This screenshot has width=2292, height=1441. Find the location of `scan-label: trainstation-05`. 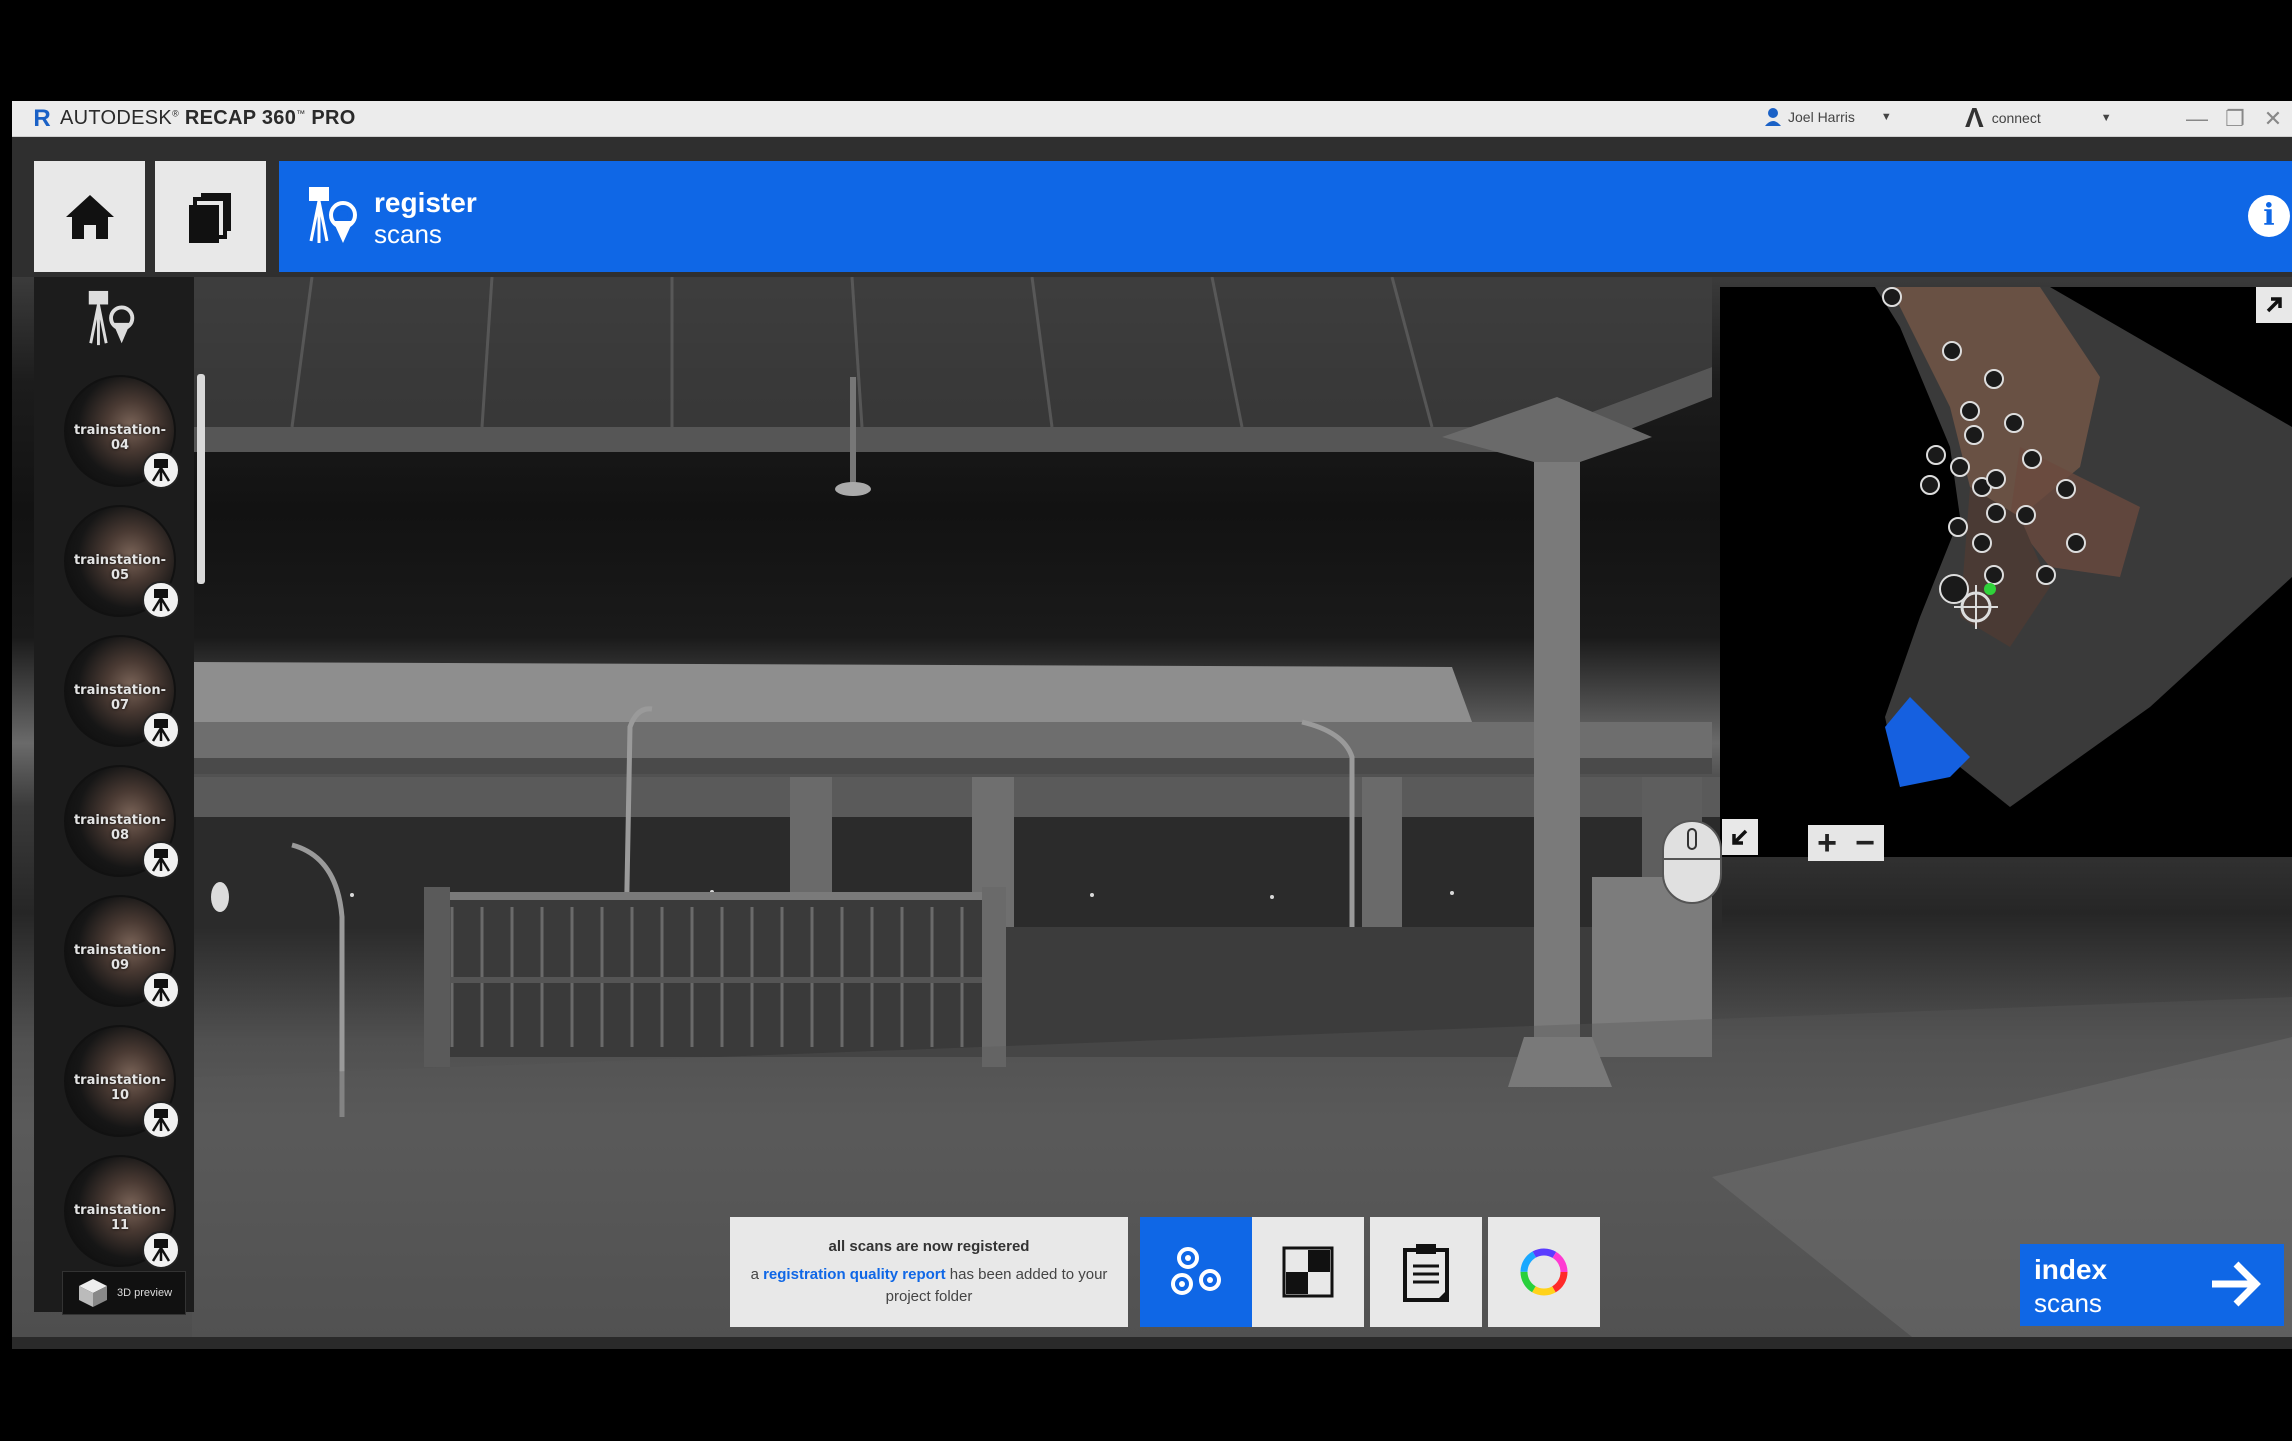

scan-label: trainstation-05 is located at coordinates (120, 568).